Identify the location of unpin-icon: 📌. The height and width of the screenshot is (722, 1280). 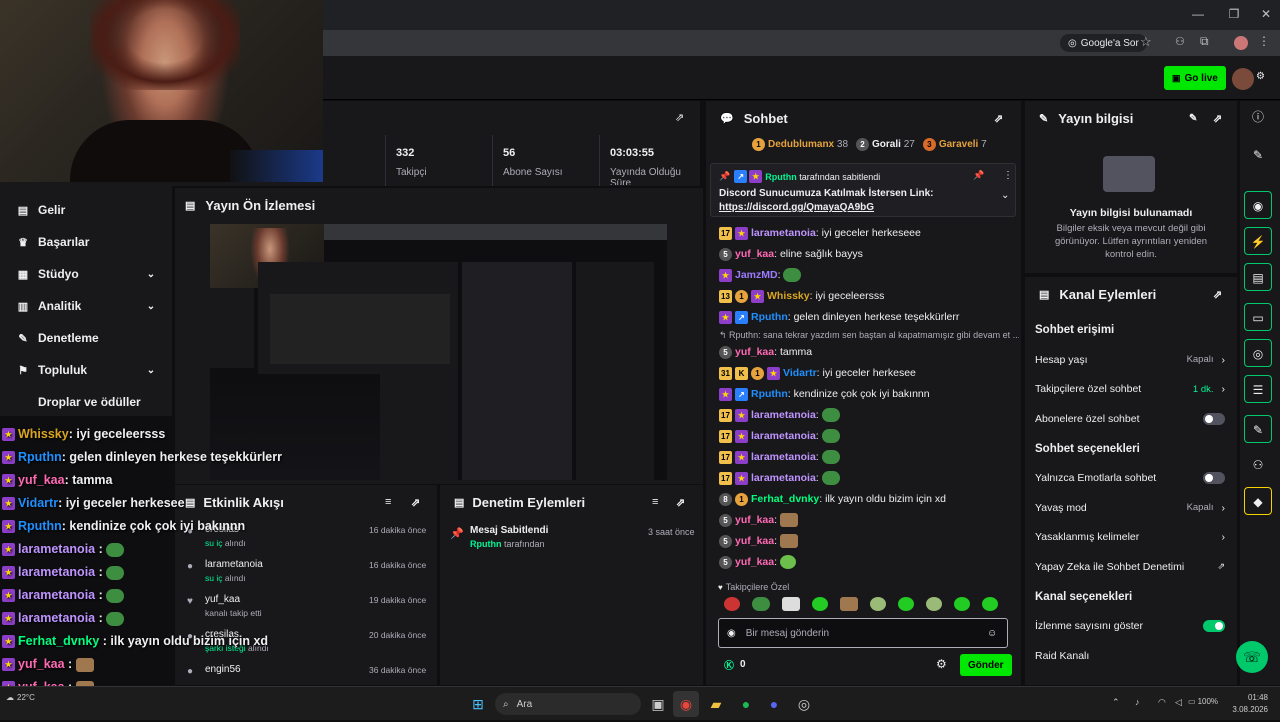
(978, 175).